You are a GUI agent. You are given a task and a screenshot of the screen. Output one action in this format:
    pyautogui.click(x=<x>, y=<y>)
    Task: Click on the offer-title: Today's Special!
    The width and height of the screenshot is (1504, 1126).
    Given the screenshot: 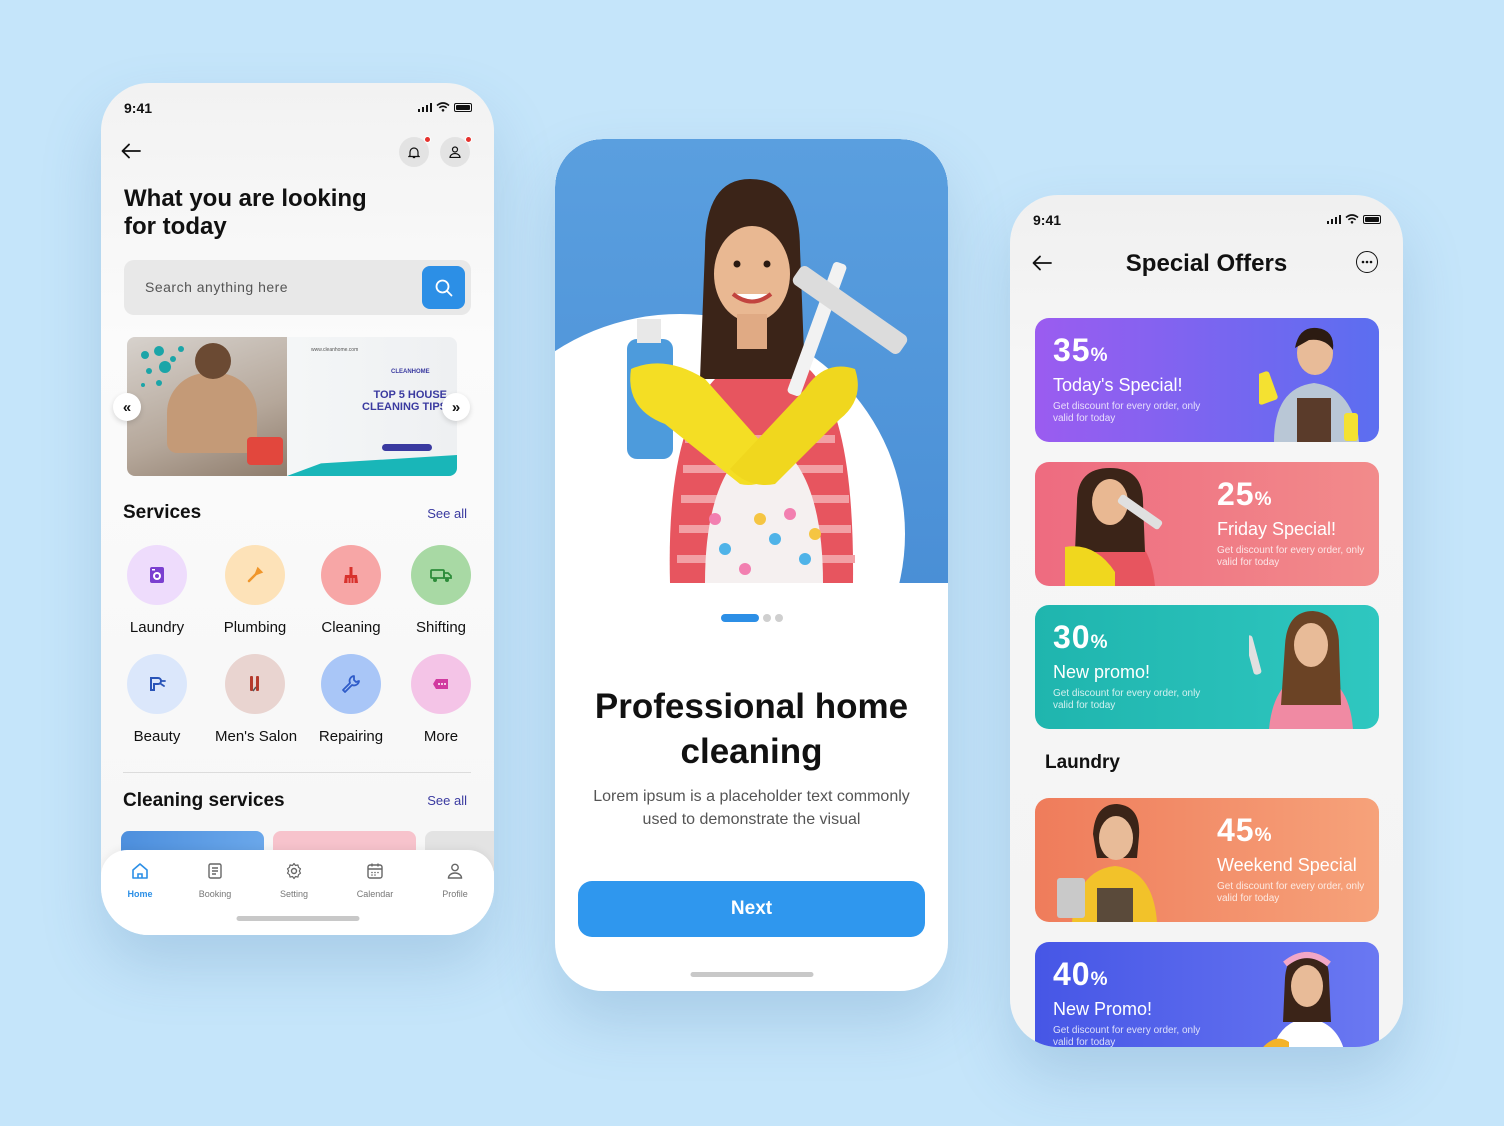 What is the action you would take?
    pyautogui.click(x=1118, y=385)
    